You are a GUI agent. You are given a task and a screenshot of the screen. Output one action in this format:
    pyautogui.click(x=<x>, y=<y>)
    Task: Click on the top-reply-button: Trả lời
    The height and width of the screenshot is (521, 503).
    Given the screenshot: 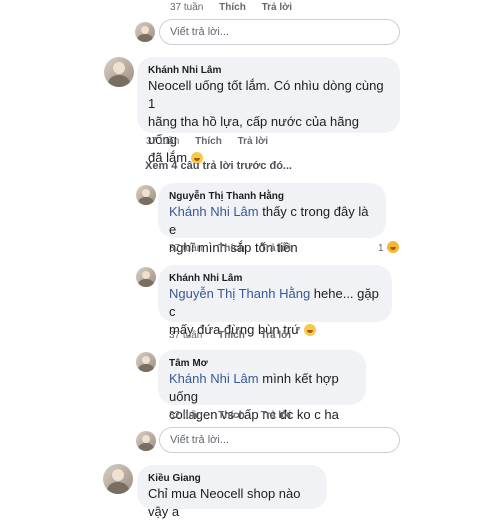 What is the action you would take?
    pyautogui.click(x=277, y=7)
    